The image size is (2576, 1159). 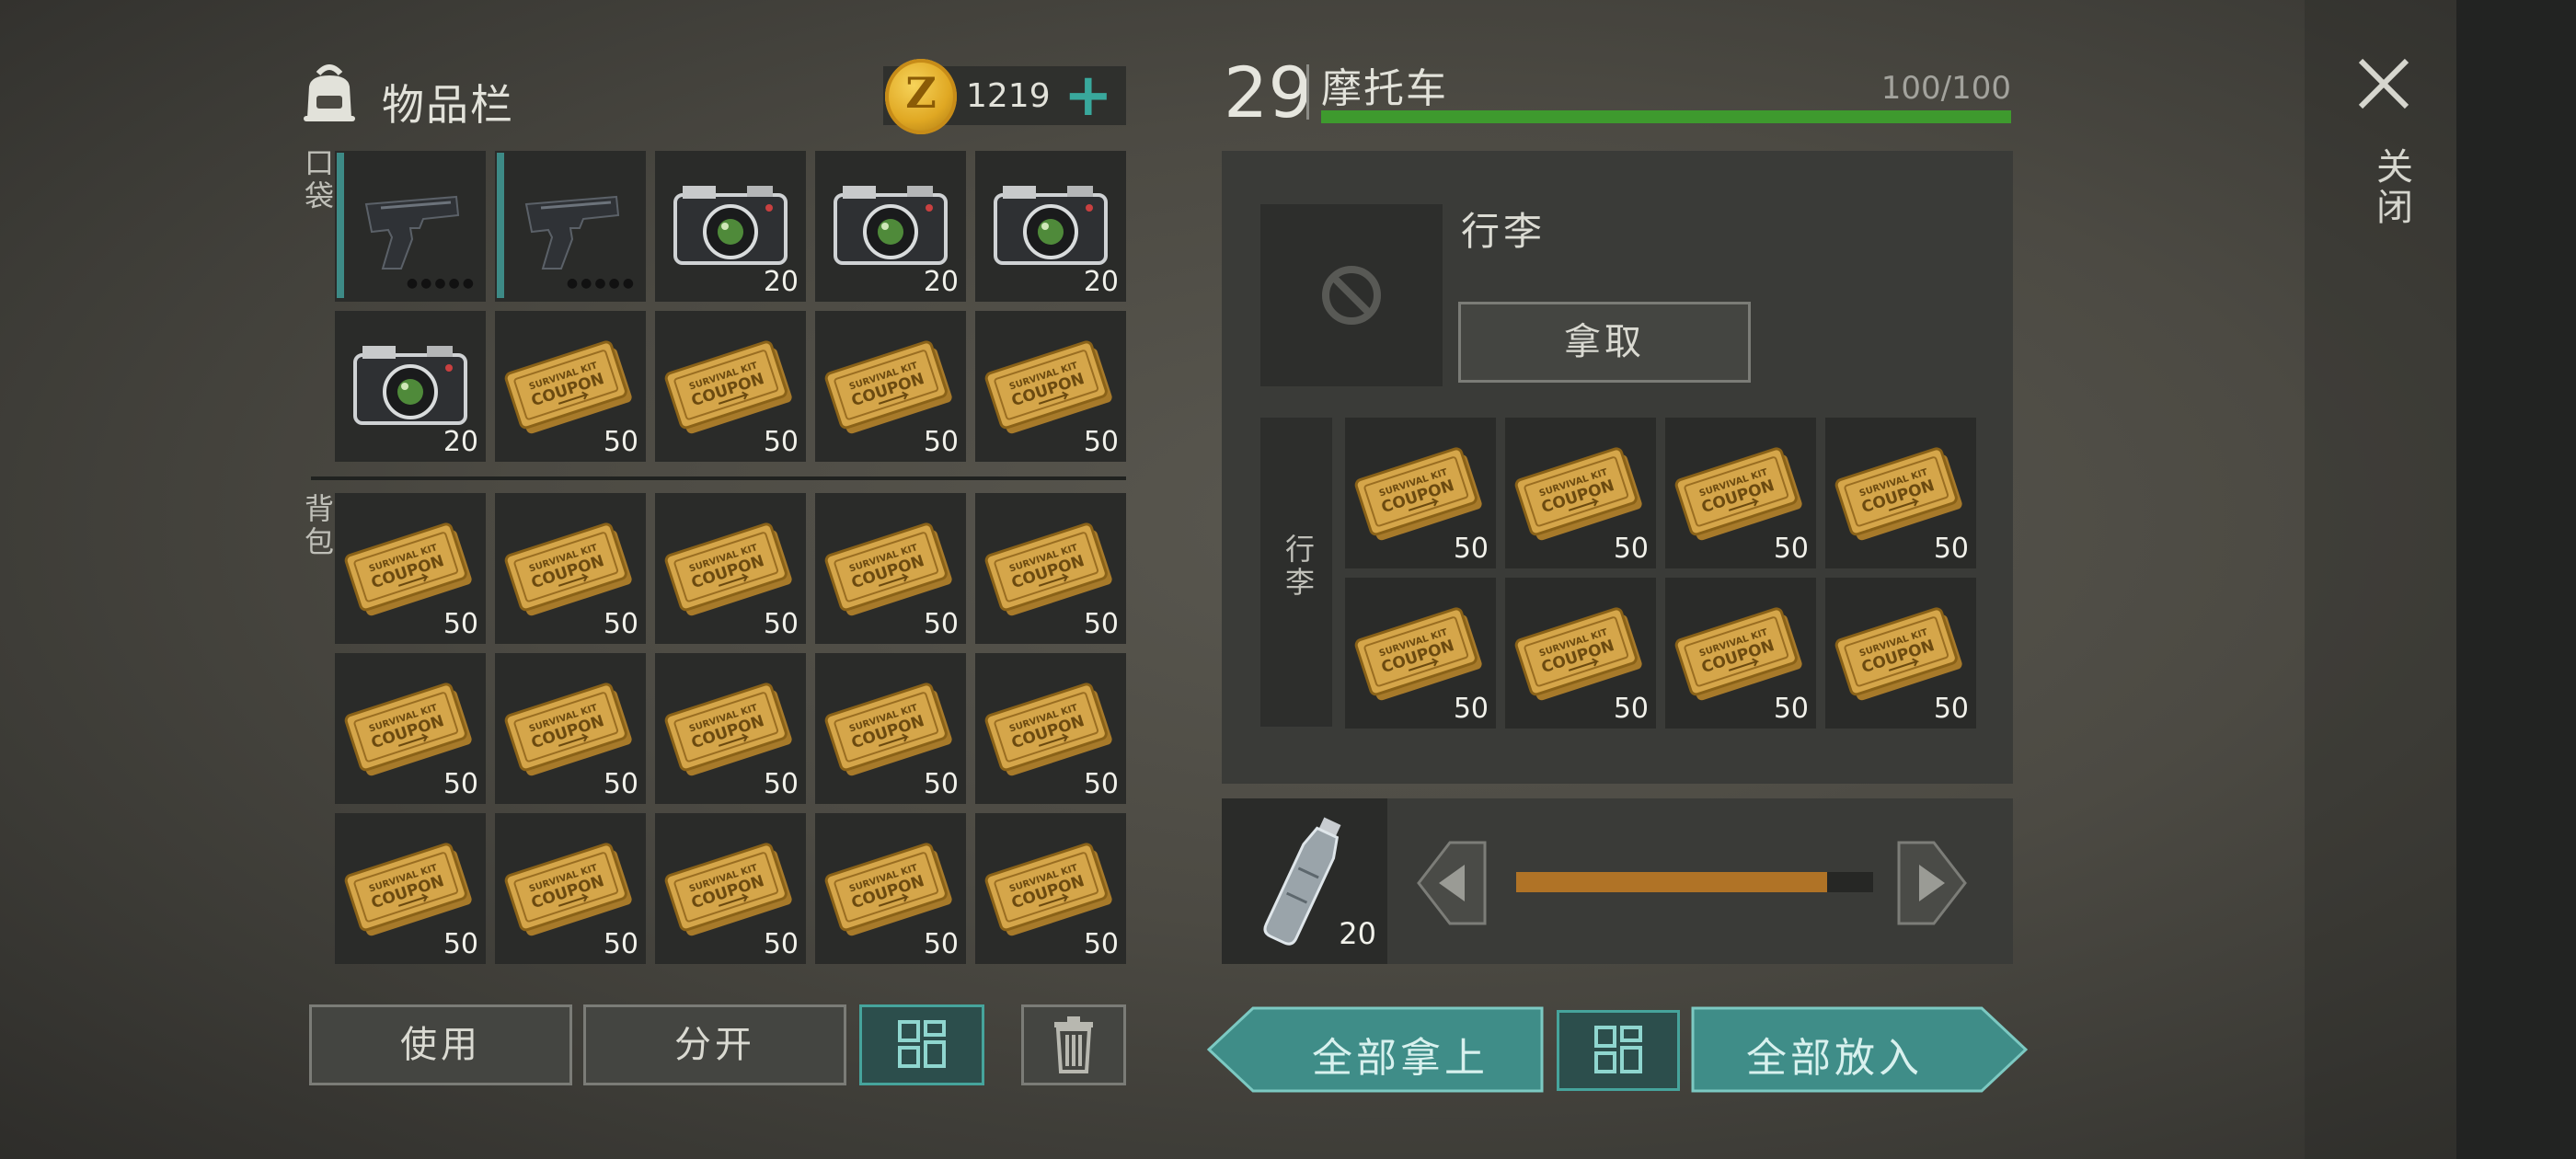 I want to click on decrease-button, so click(x=1451, y=883).